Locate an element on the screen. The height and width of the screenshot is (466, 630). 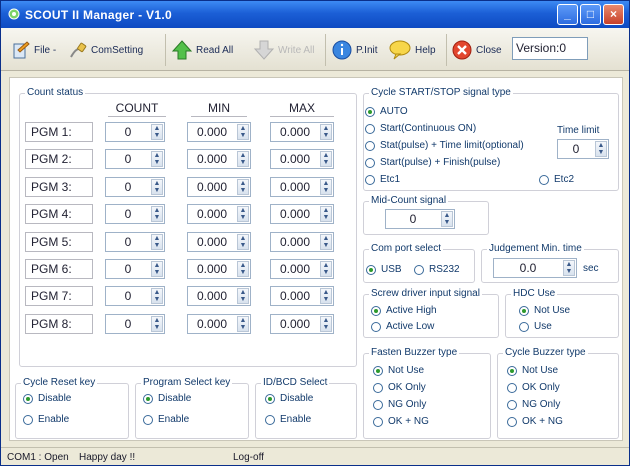
pinit-button: P.Init is located at coordinates (354, 50).